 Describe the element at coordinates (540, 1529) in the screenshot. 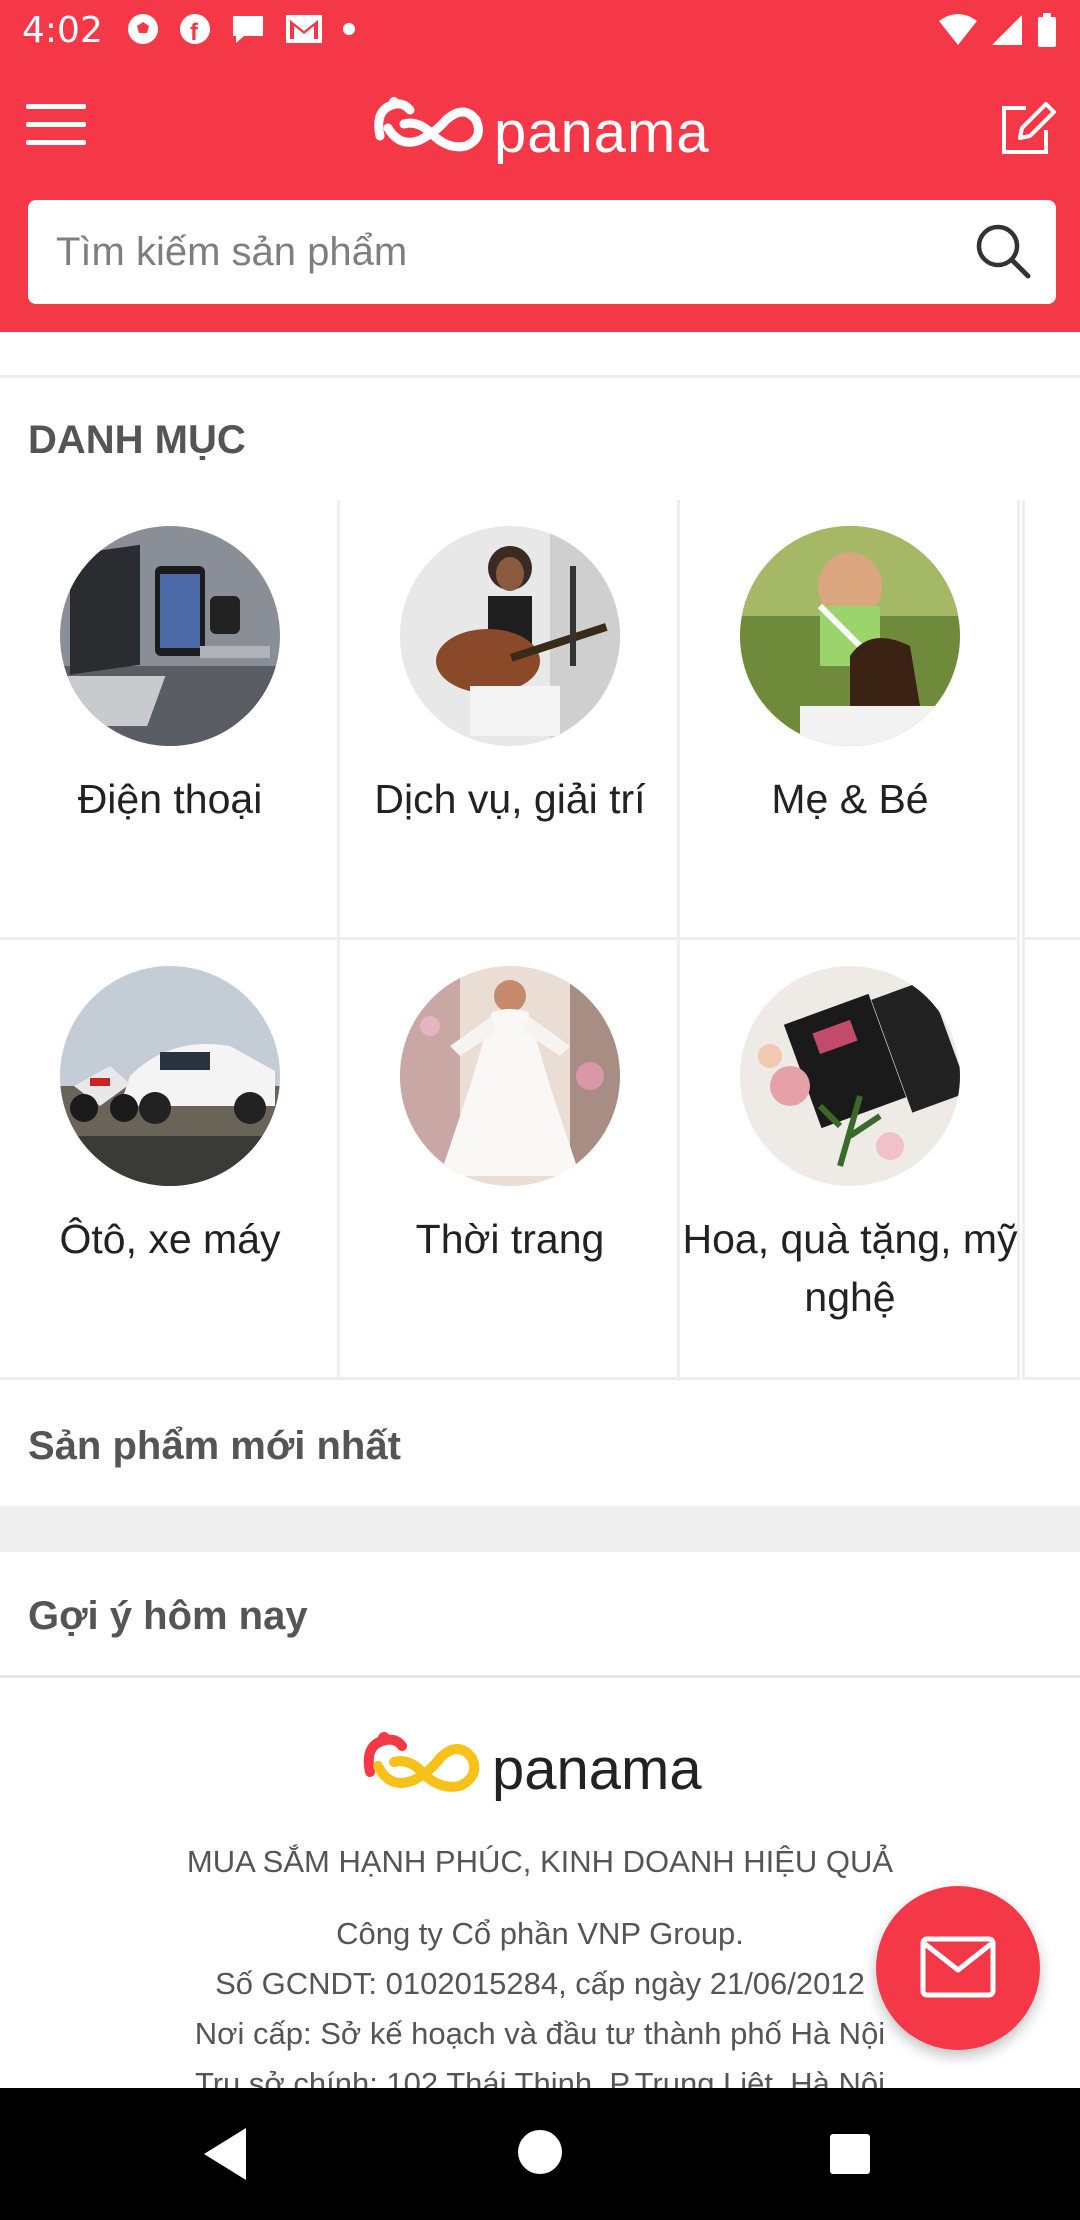

I see `section-gap` at that location.